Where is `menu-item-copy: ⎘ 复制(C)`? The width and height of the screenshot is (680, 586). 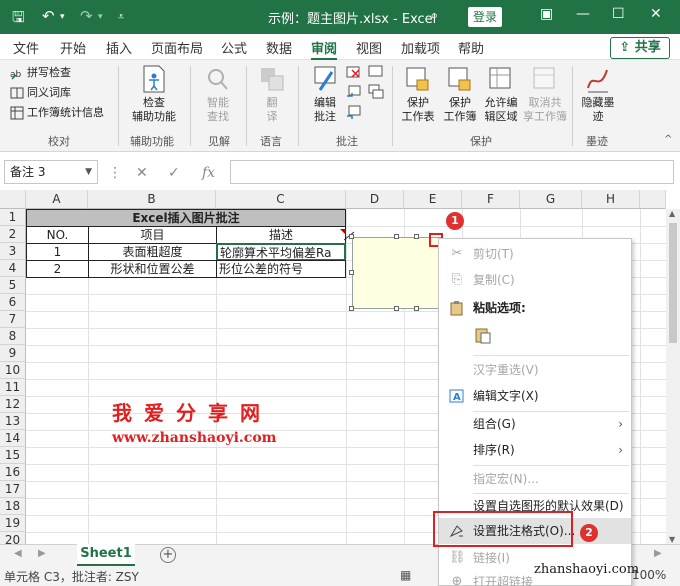
menu-item-copy: ⎘ 复制(C) is located at coordinates (535, 280).